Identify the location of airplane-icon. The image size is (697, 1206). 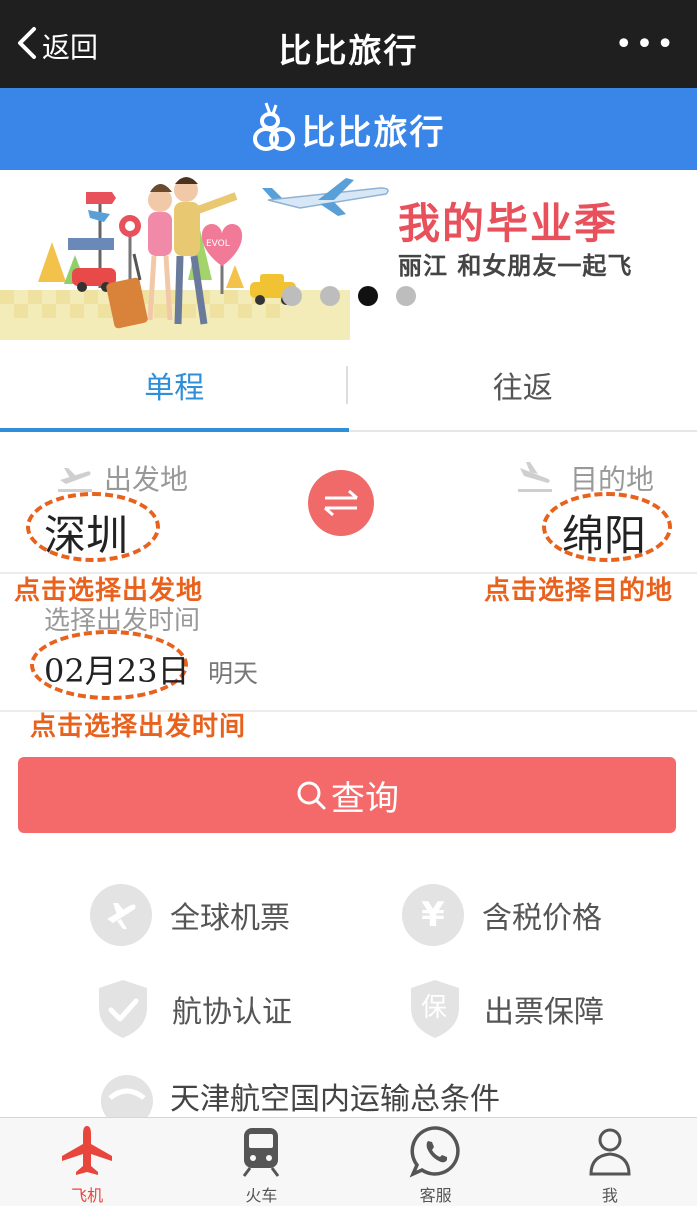
(87, 1150).